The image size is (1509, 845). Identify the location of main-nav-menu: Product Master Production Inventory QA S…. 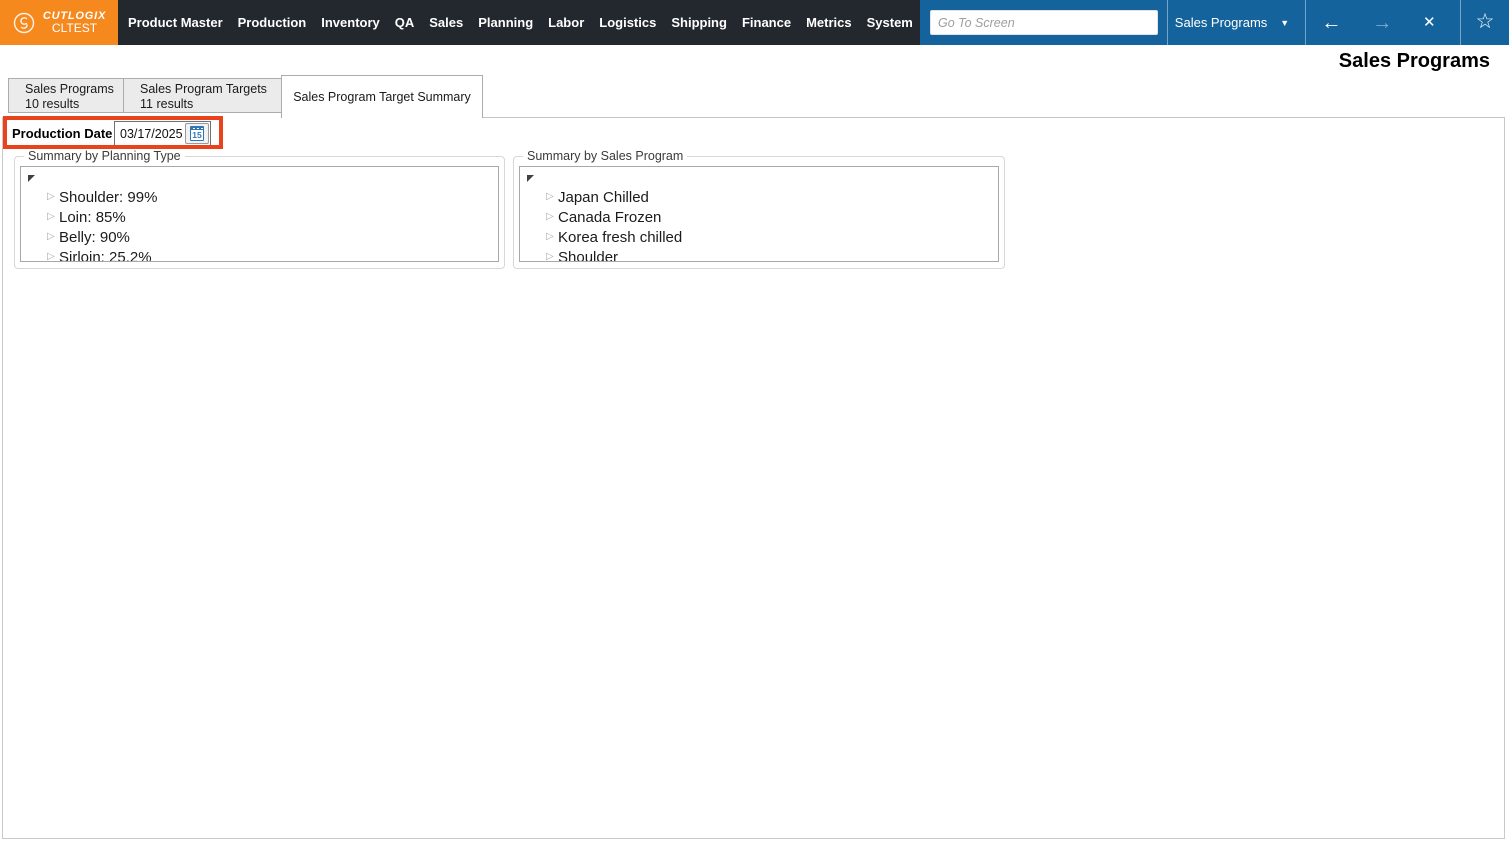
(519, 22).